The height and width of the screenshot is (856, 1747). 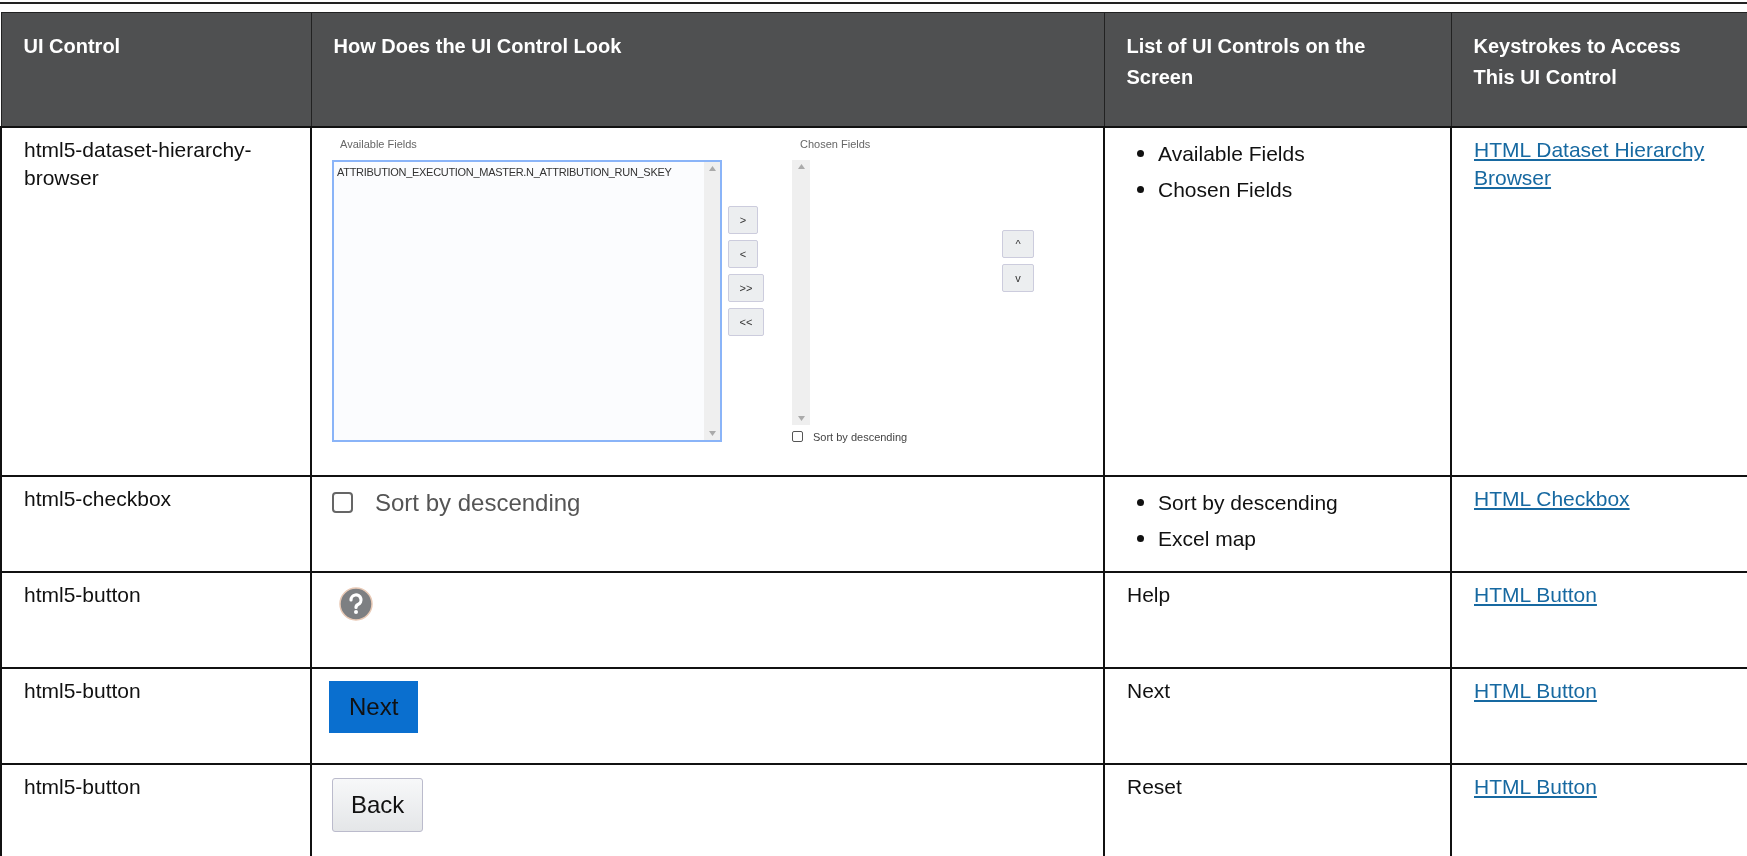 I want to click on control-label: Reset, so click(x=1155, y=786).